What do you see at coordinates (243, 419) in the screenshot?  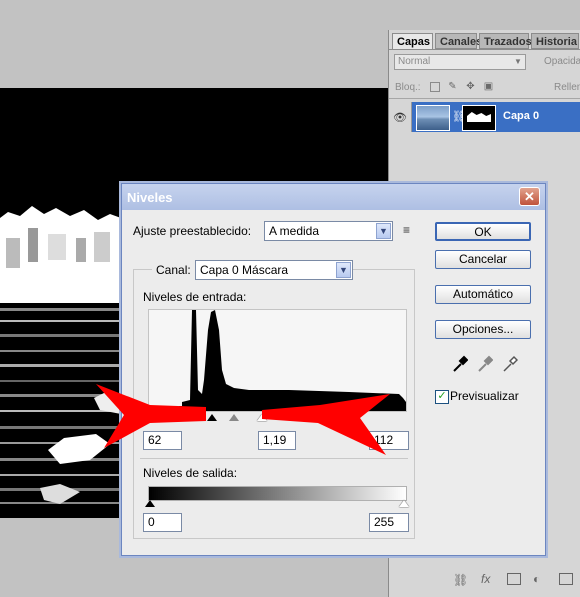 I see `annotation-overlay` at bounding box center [243, 419].